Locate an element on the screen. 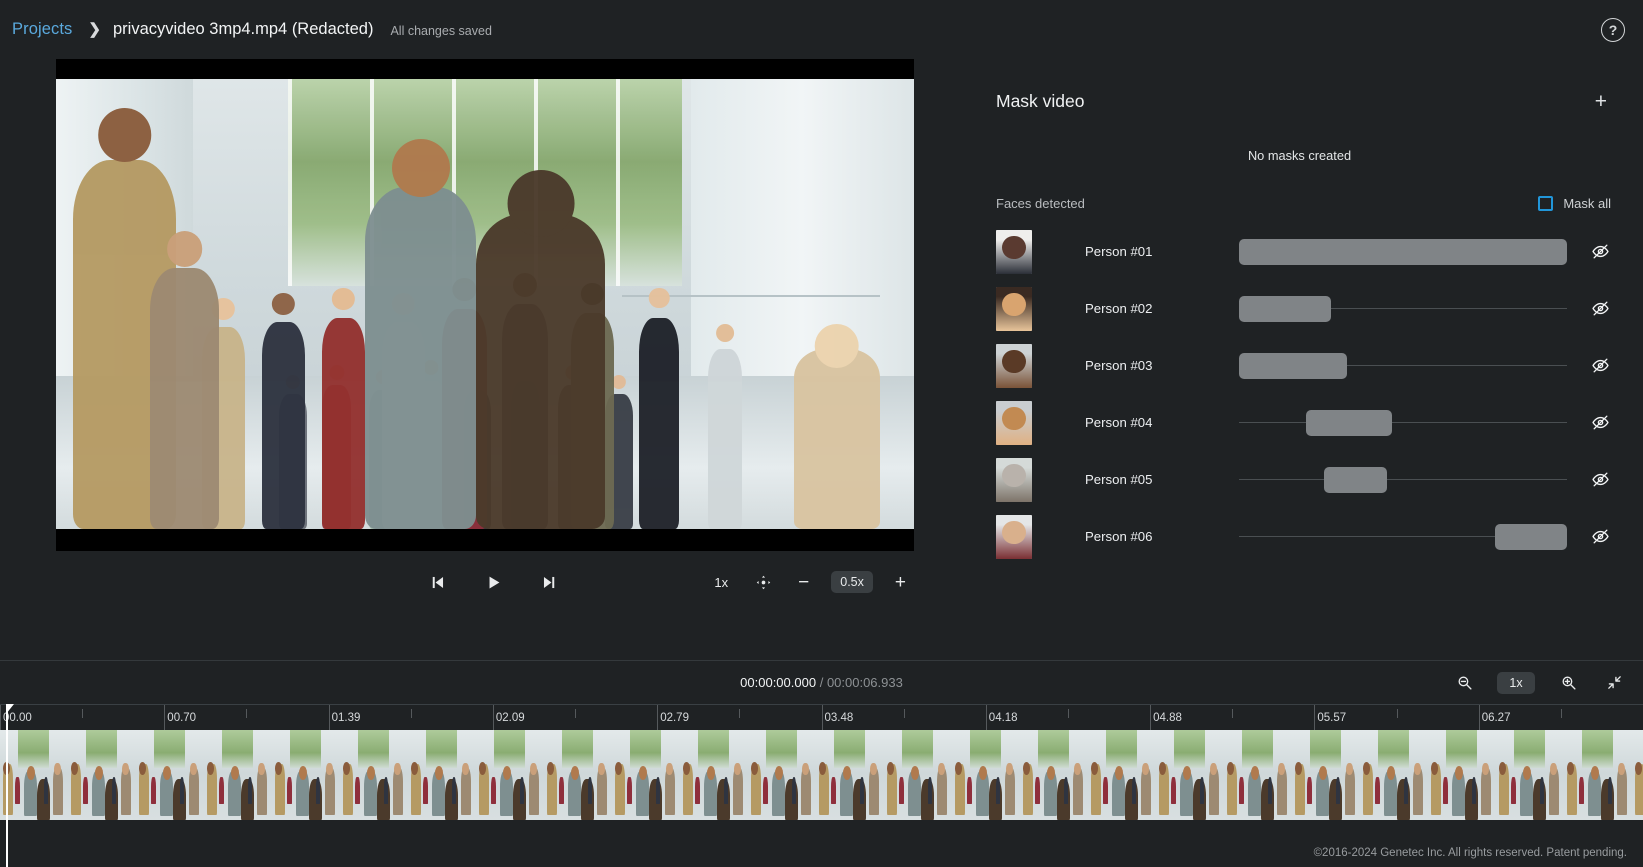 The image size is (1643, 867). play-icon is located at coordinates (493, 582).